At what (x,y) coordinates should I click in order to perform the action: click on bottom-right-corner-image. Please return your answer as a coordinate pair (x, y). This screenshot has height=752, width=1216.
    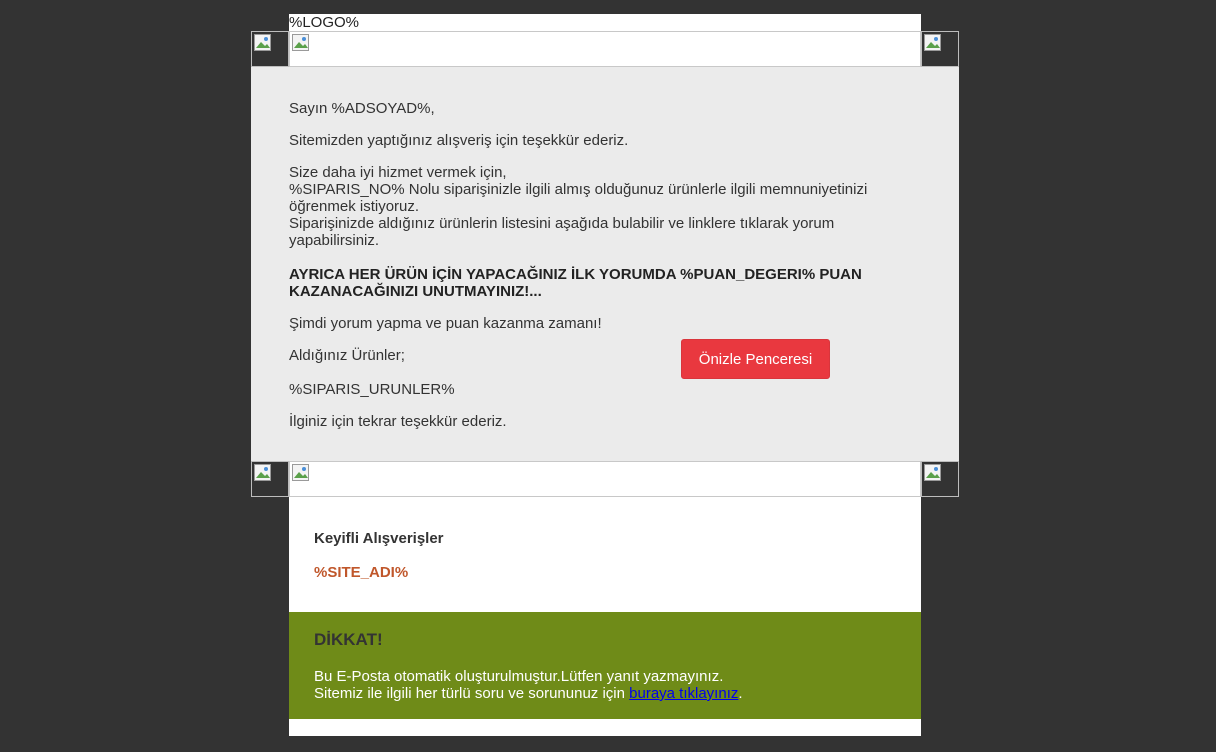
    Looking at the image, I should click on (940, 479).